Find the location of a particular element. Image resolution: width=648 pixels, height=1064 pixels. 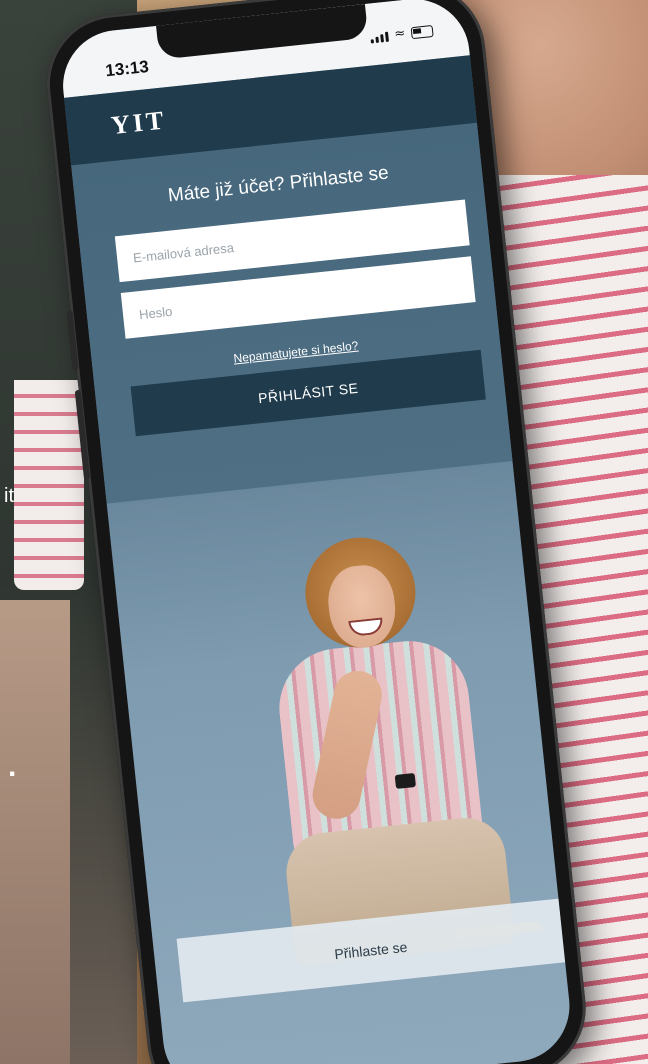

status-time: 13:13 is located at coordinates (127, 68).